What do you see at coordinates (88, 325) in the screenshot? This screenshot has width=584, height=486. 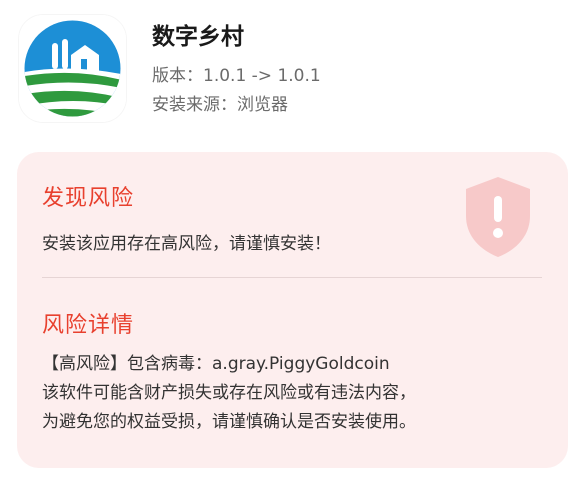 I see `risk-detail-title: 风险详情` at bounding box center [88, 325].